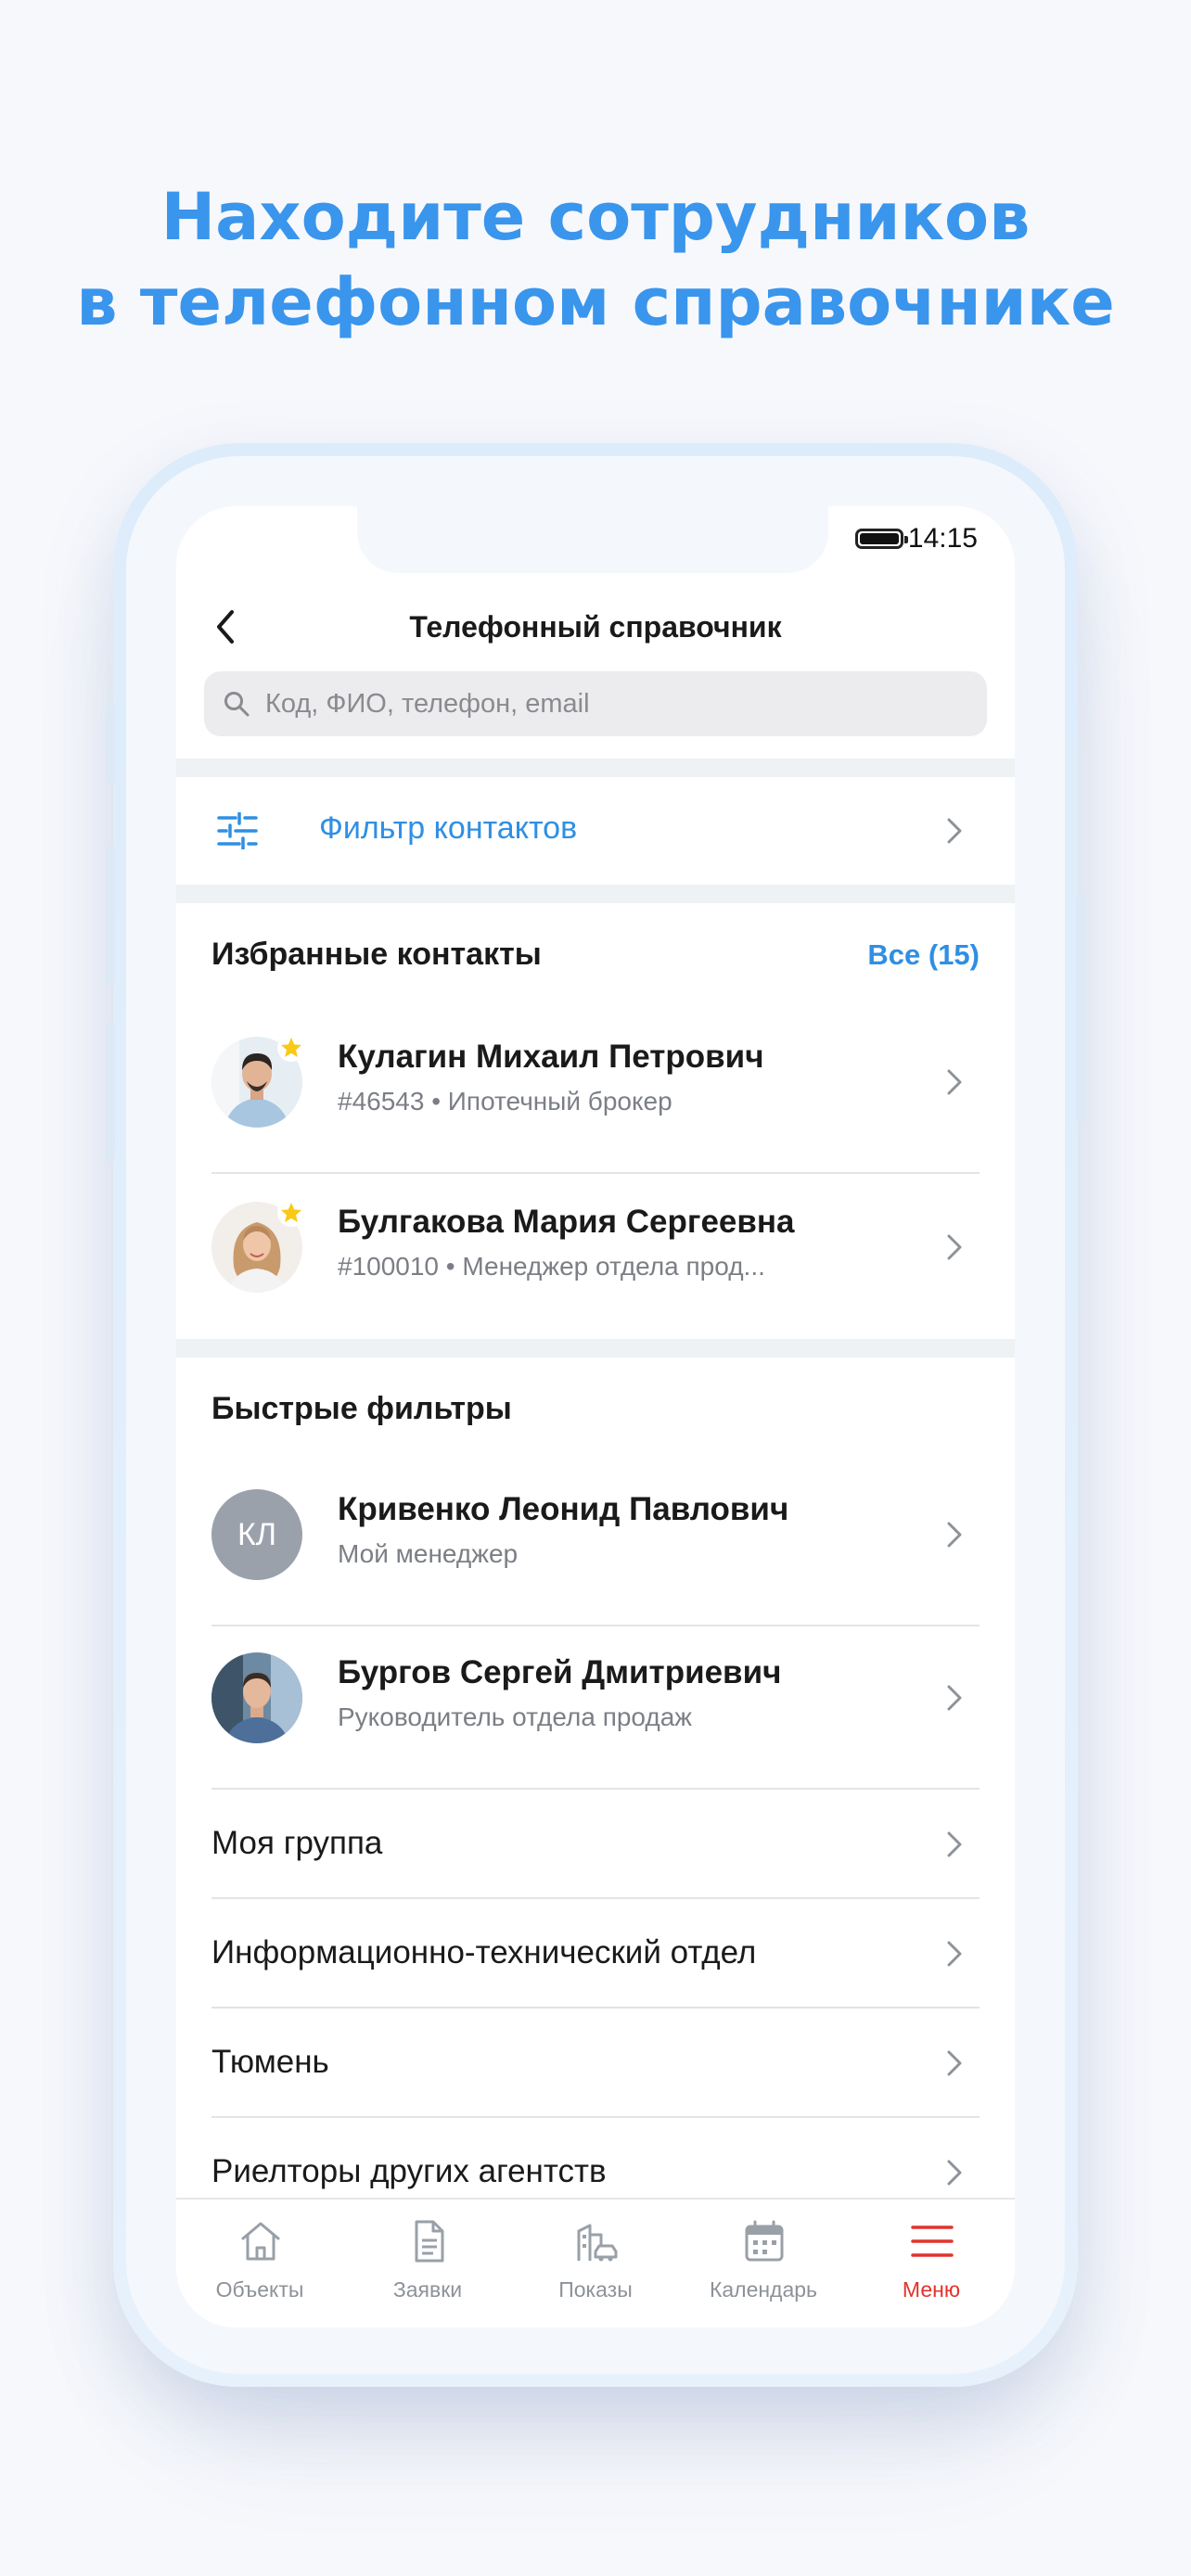  I want to click on battery-icon, so click(881, 539).